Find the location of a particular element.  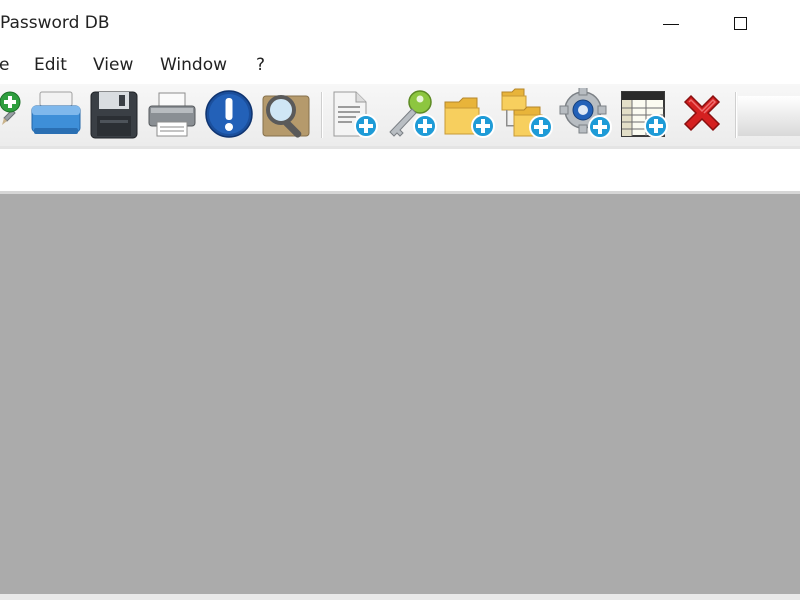

add-settings-button is located at coordinates (586, 115).